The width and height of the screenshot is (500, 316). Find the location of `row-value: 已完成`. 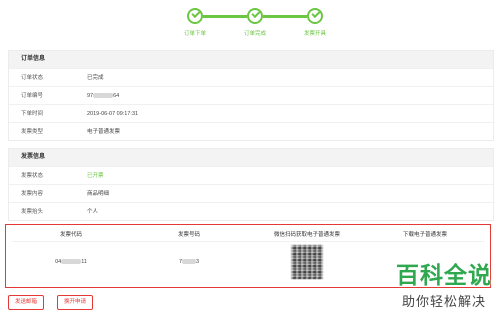

row-value: 已完成 is located at coordinates (95, 78).